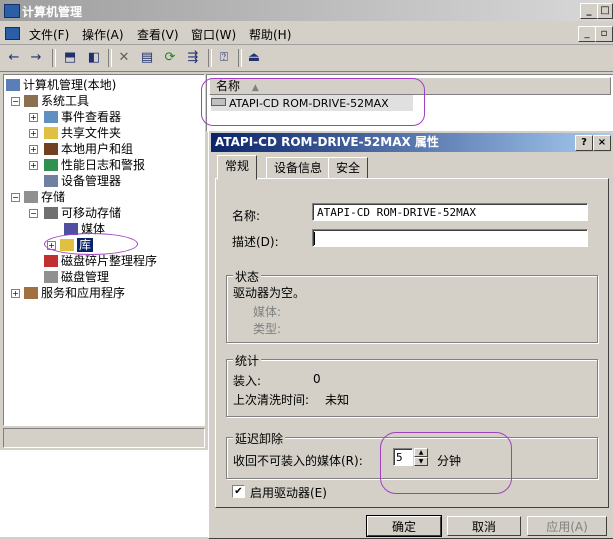  What do you see at coordinates (450, 212) in the screenshot?
I see `name-field: ATAPI-CD ROM-DRIVE-52MAX` at bounding box center [450, 212].